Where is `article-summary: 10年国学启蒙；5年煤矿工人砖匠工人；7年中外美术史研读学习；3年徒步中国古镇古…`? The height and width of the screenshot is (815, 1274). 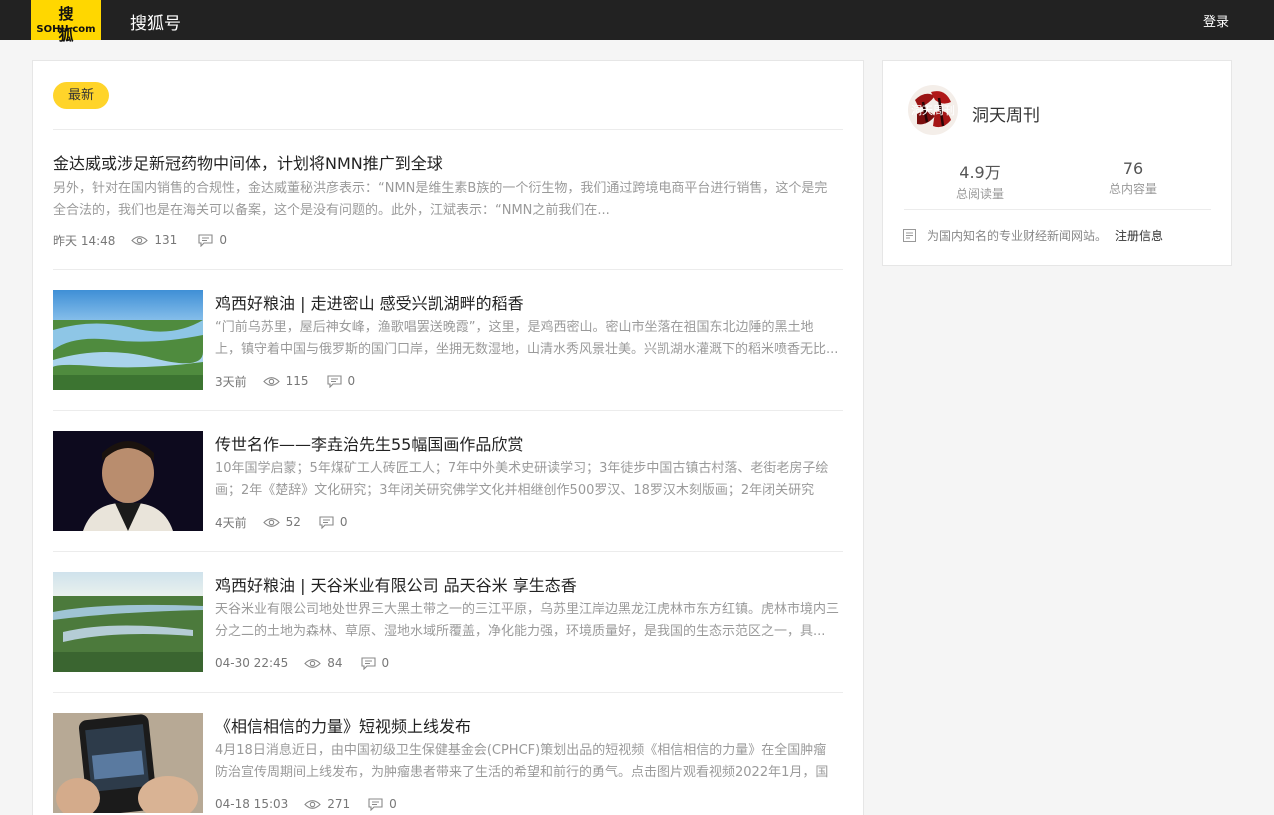
article-summary: 10年国学启蒙；5年煤矿工人砖匠工人；7年中外美术史研读学习；3年徒步中国古镇古… is located at coordinates (522, 479).